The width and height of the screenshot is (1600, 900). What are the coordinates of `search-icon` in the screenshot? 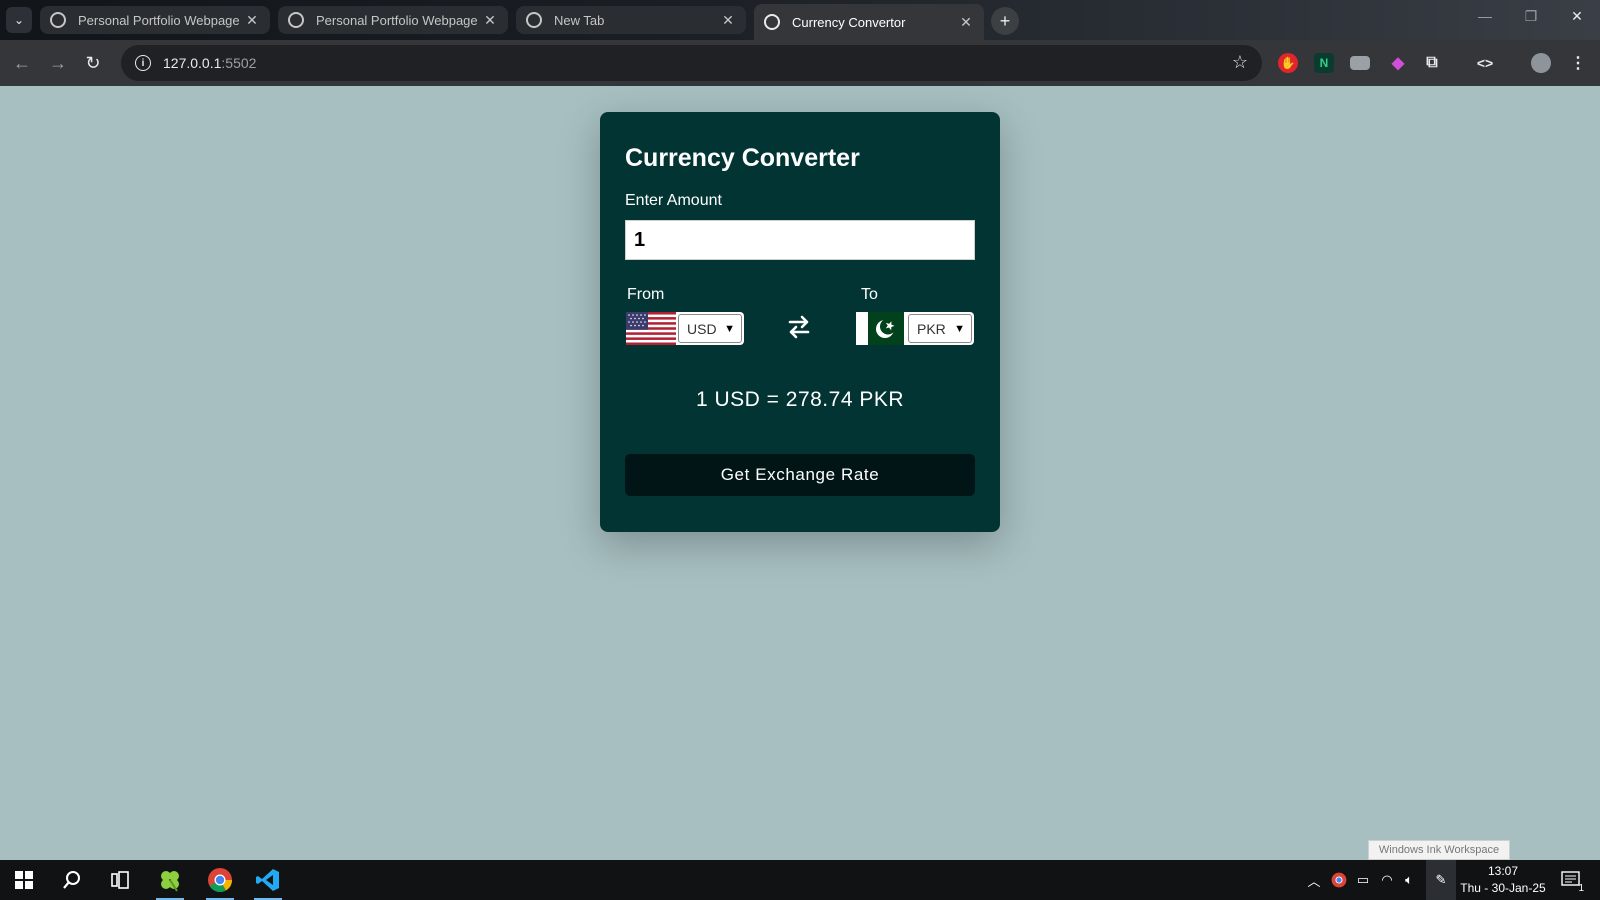 It's located at (72, 880).